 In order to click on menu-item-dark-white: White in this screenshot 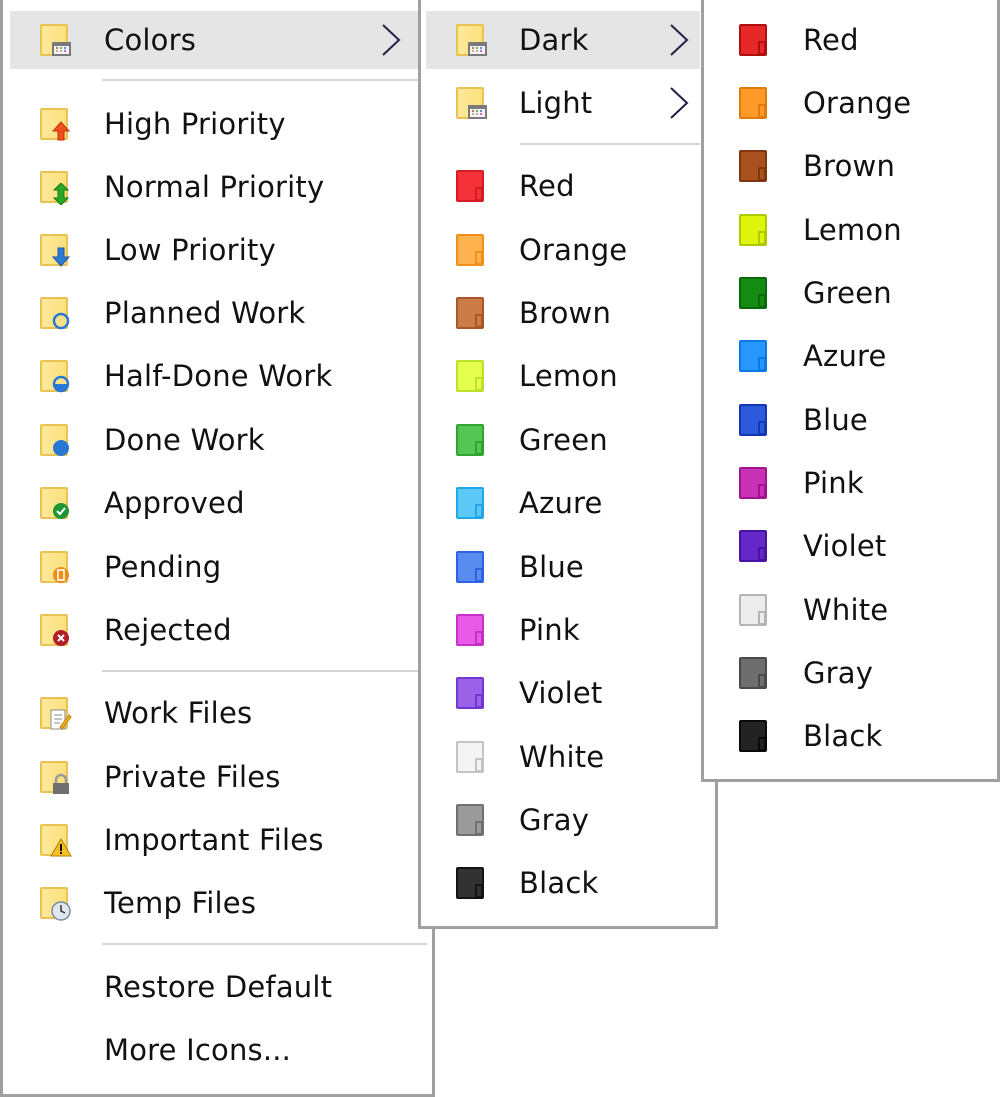, I will do `click(850, 610)`.